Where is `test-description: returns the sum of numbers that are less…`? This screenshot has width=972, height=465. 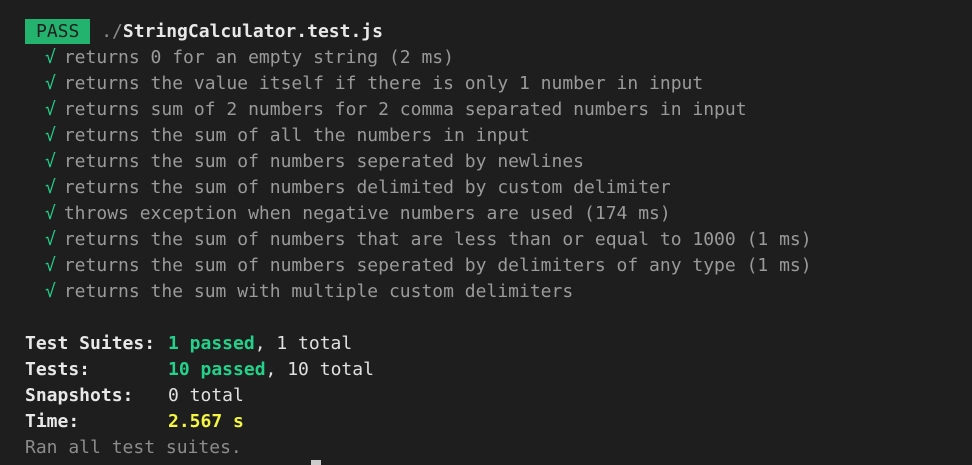 test-description: returns the sum of numbers that are less… is located at coordinates (437, 239).